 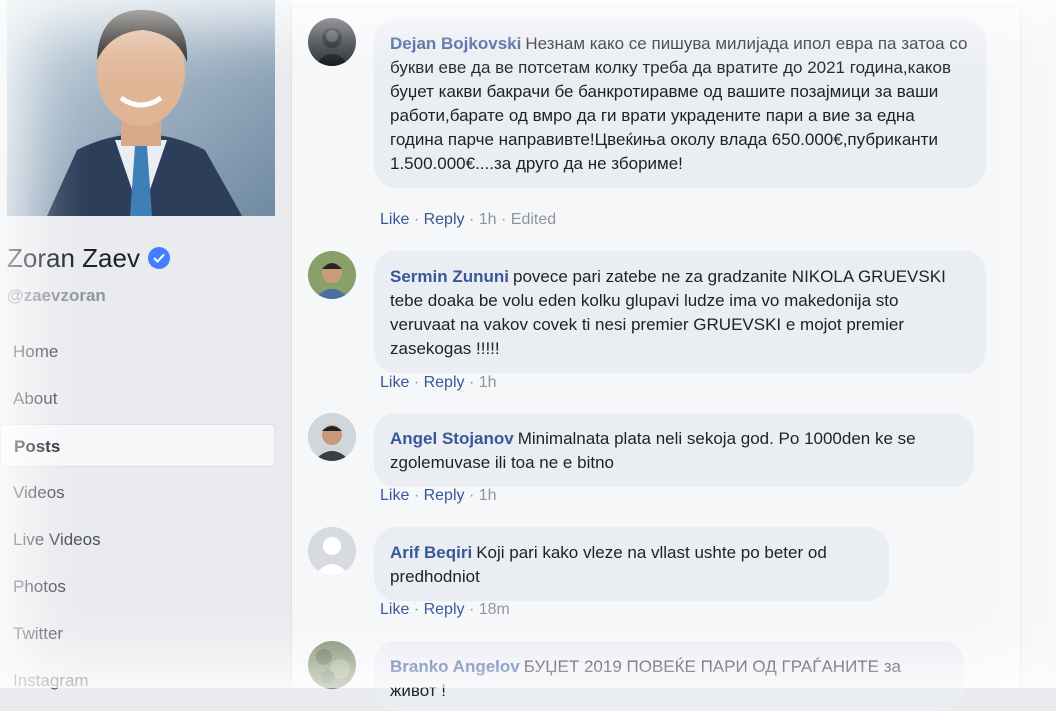 I want to click on nav-item-twitter: Twitter, so click(x=137, y=633).